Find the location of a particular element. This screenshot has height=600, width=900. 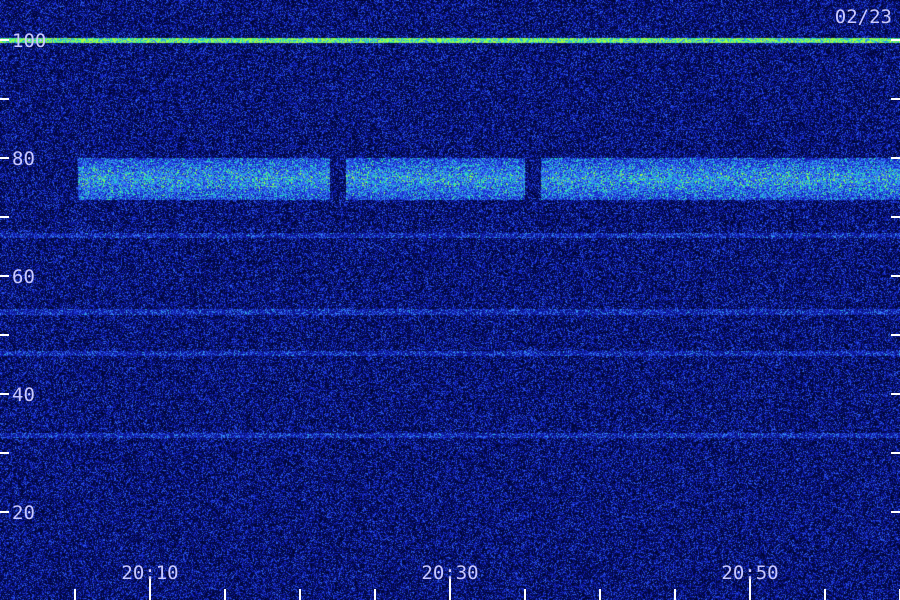

y-tick-label: 60 is located at coordinates (23, 277).